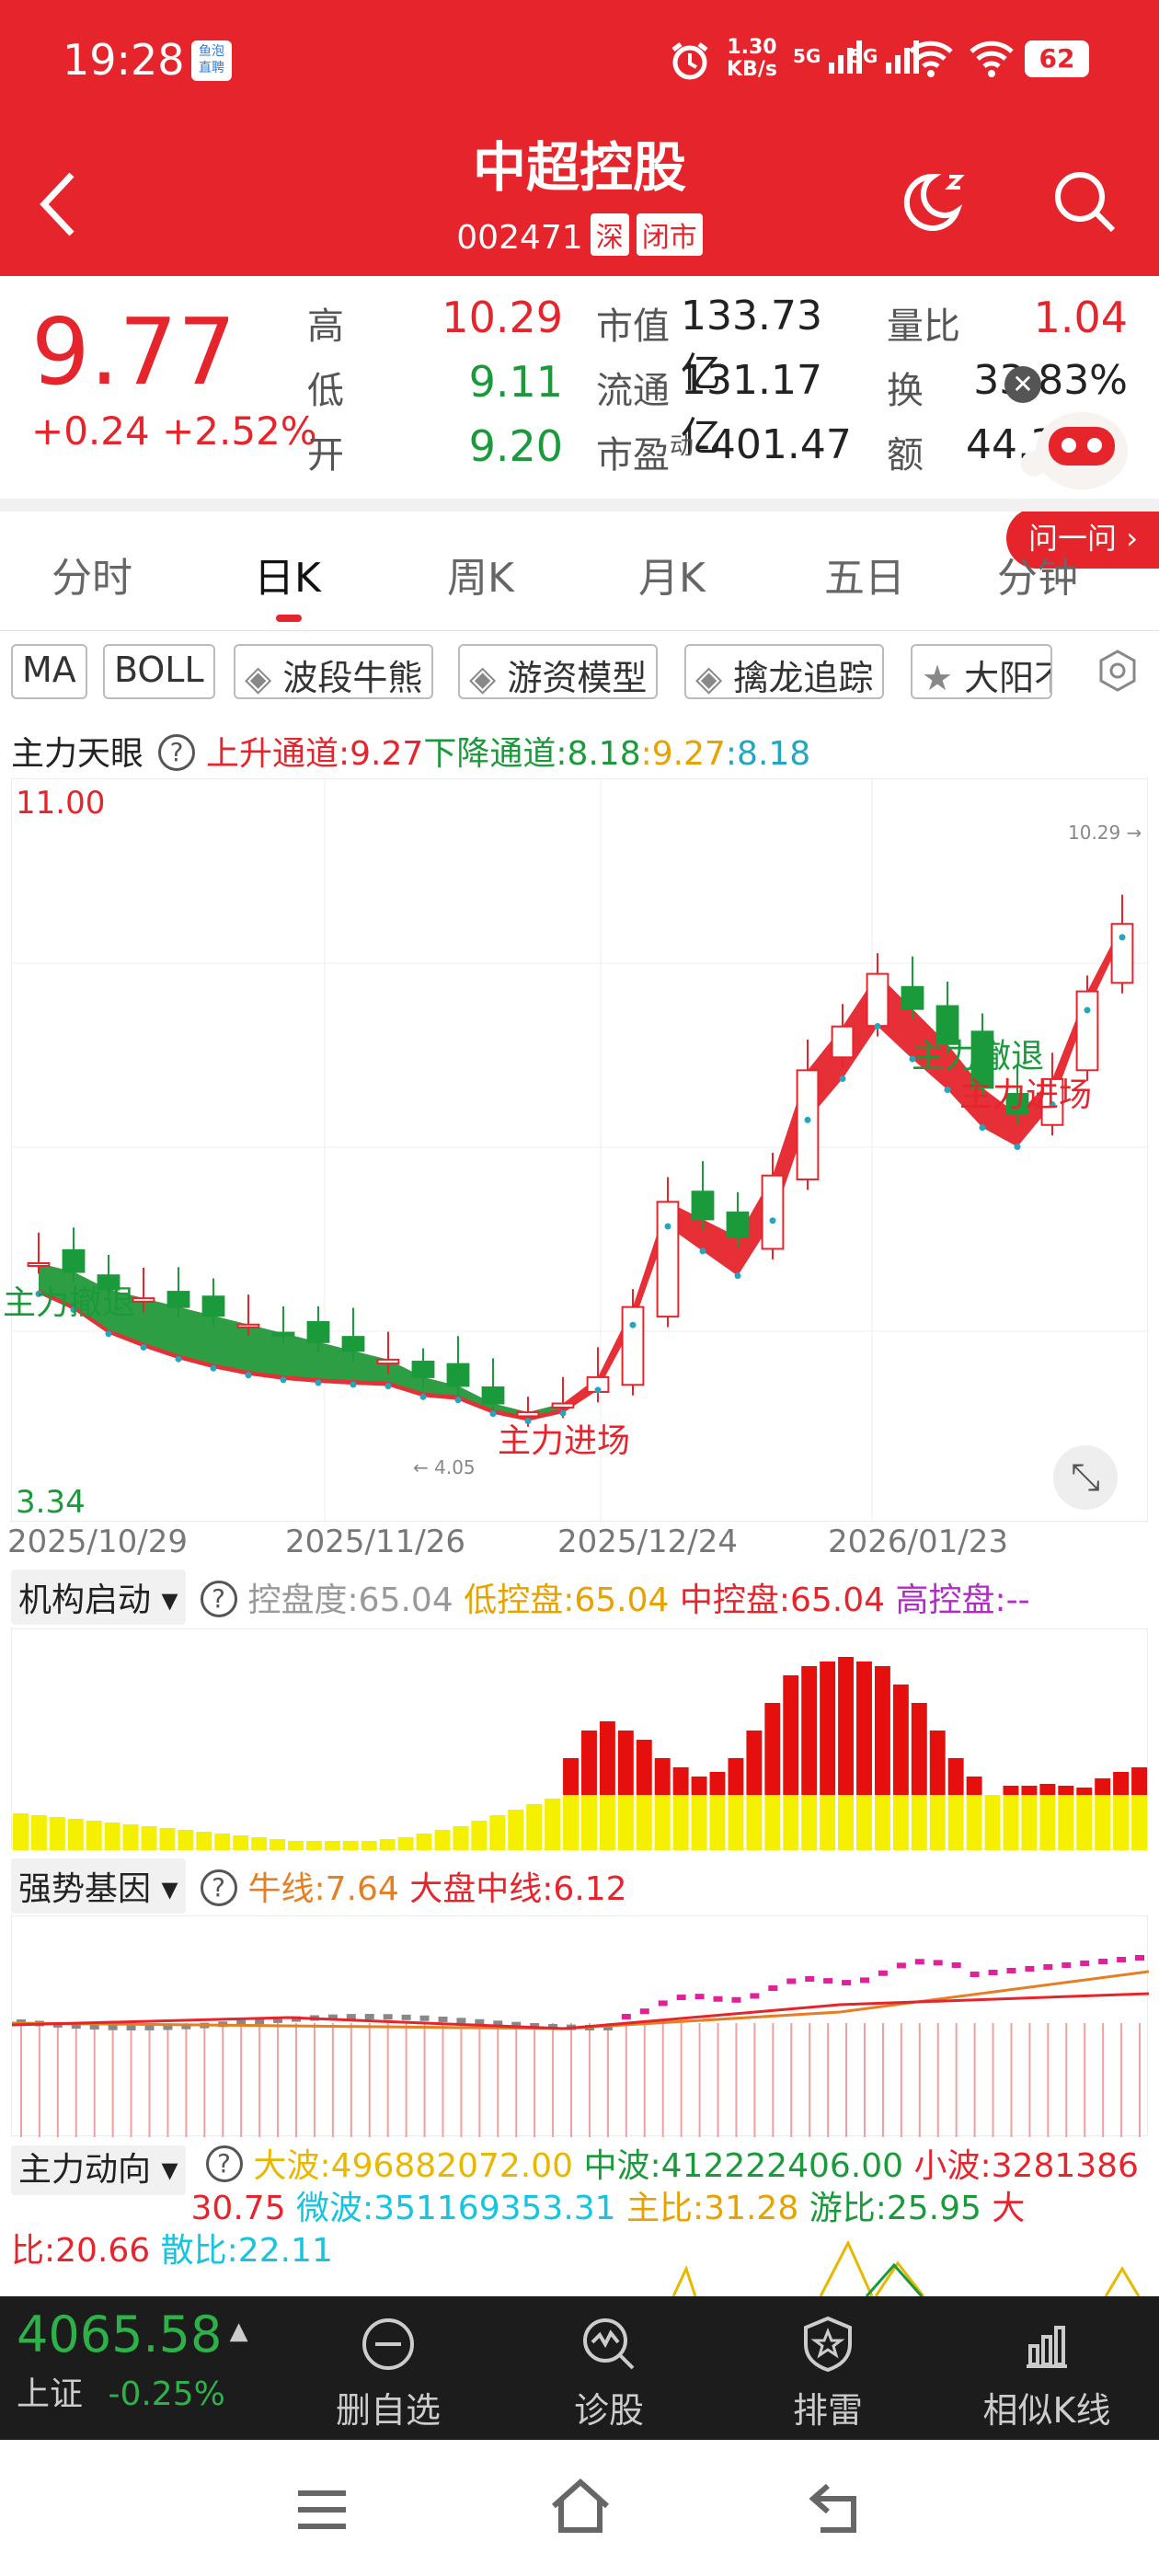 The width and height of the screenshot is (1159, 2576). I want to click on tab-daily-k: 日K, so click(287, 574).